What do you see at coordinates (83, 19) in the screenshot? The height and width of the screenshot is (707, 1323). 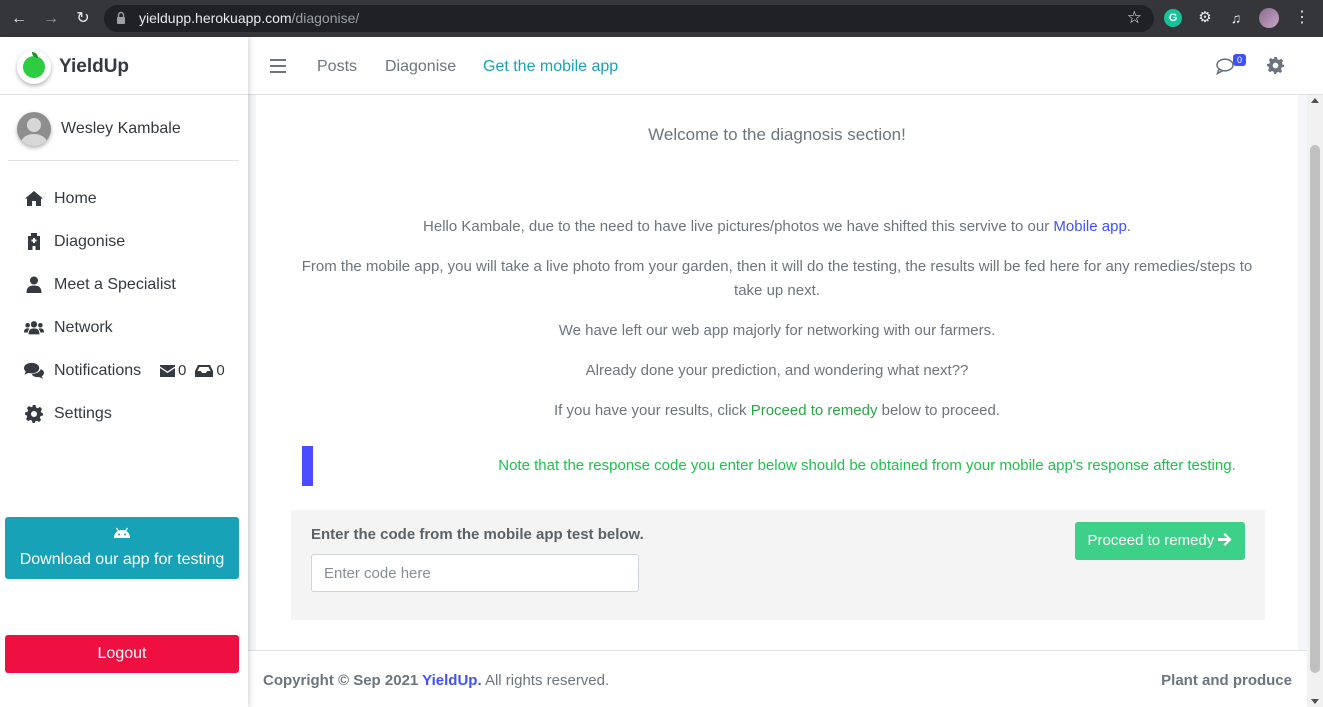 I see `reload-icon: ↻` at bounding box center [83, 19].